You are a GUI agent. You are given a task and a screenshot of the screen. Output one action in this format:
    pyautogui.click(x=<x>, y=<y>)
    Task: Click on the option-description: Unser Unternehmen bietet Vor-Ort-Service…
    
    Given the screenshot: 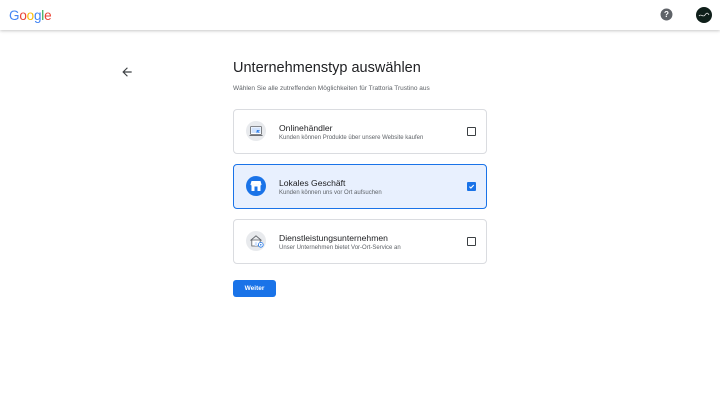 What is the action you would take?
    pyautogui.click(x=340, y=248)
    